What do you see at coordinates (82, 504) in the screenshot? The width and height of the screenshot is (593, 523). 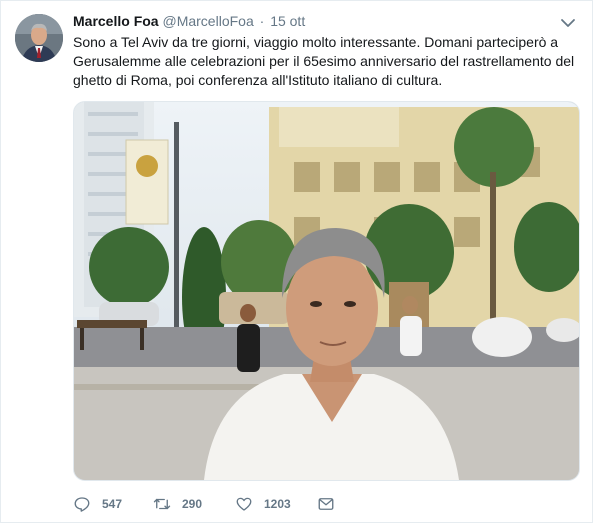 I see `reply-icon` at bounding box center [82, 504].